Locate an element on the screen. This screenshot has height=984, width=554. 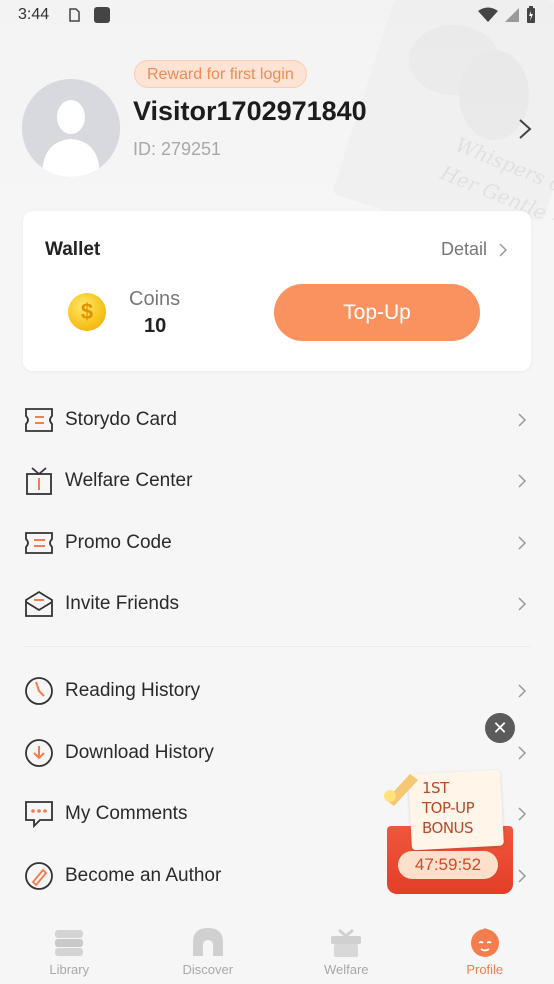
nav-item-welfare: Welfare is located at coordinates (346, 949).